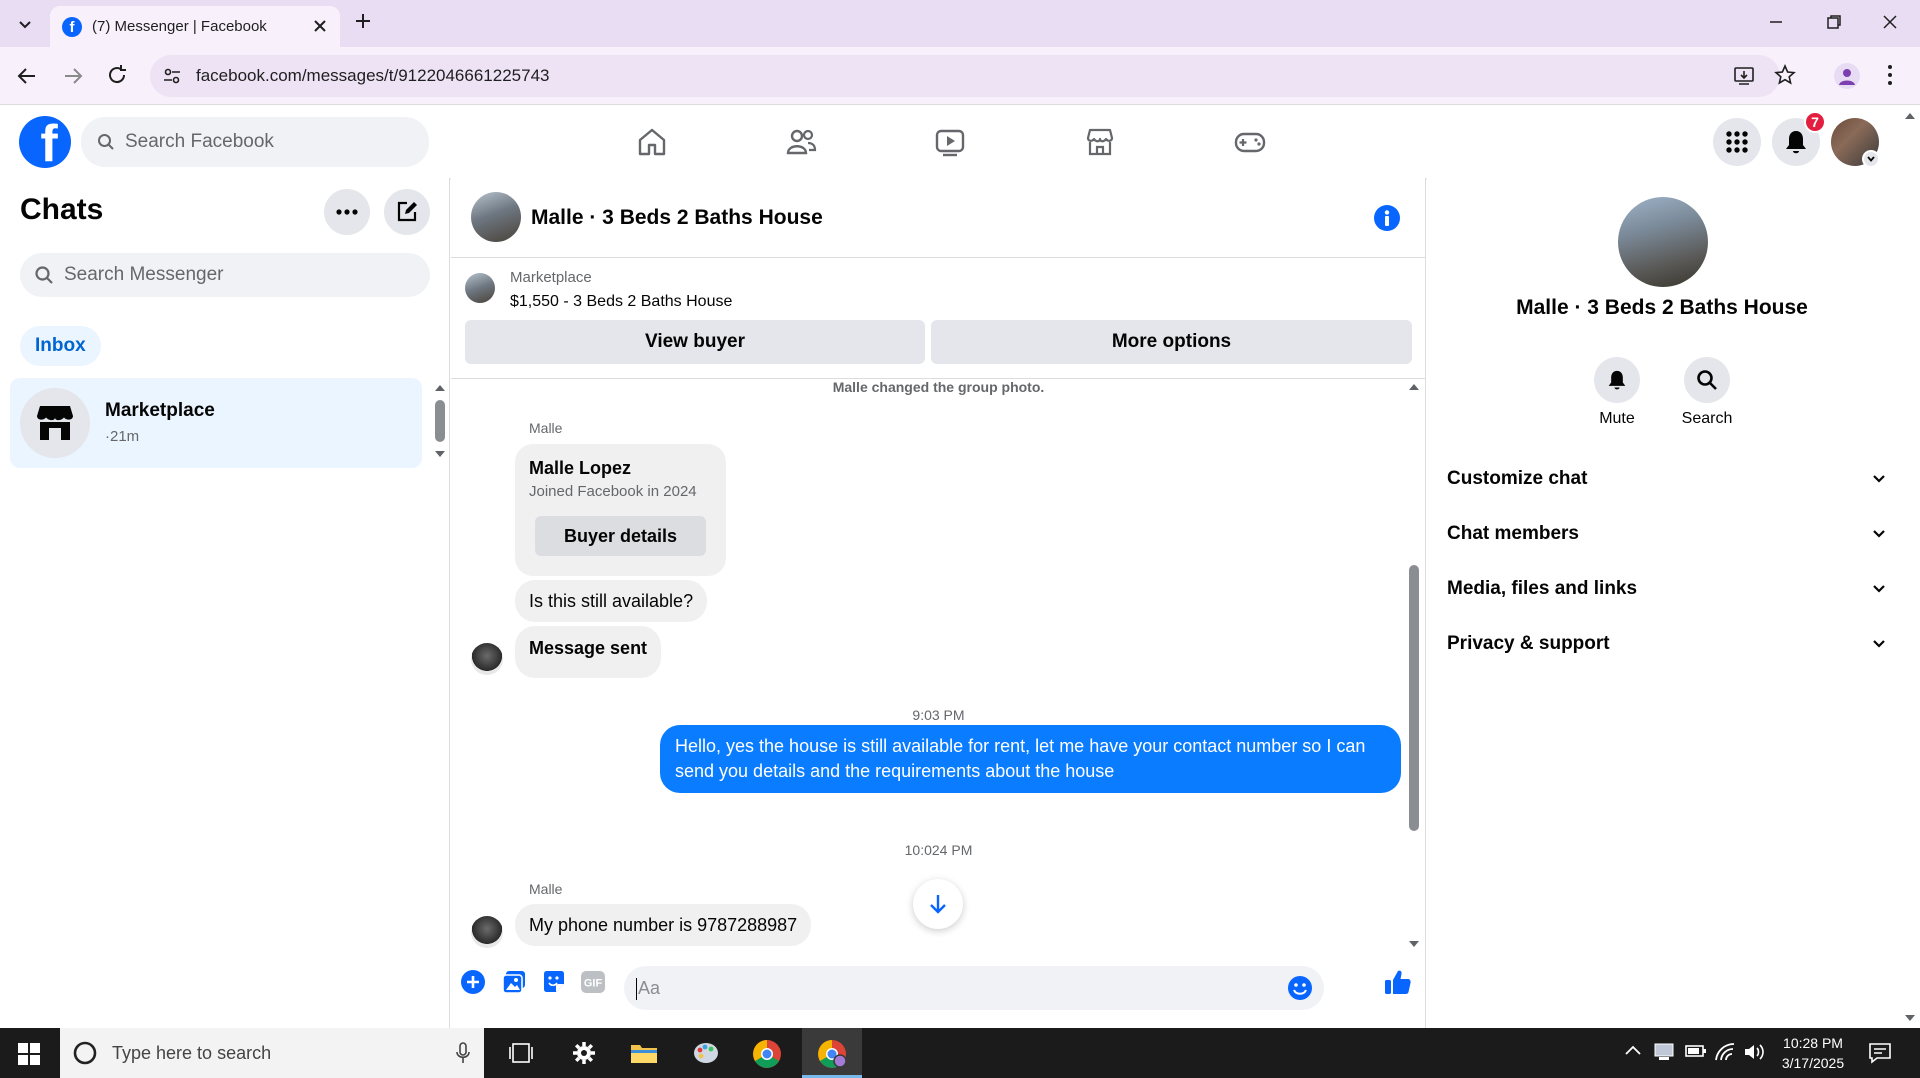 This screenshot has height=1078, width=1920. Describe the element at coordinates (663, 925) in the screenshot. I see `message-bubble-phone: My phone number is 9787288987` at that location.